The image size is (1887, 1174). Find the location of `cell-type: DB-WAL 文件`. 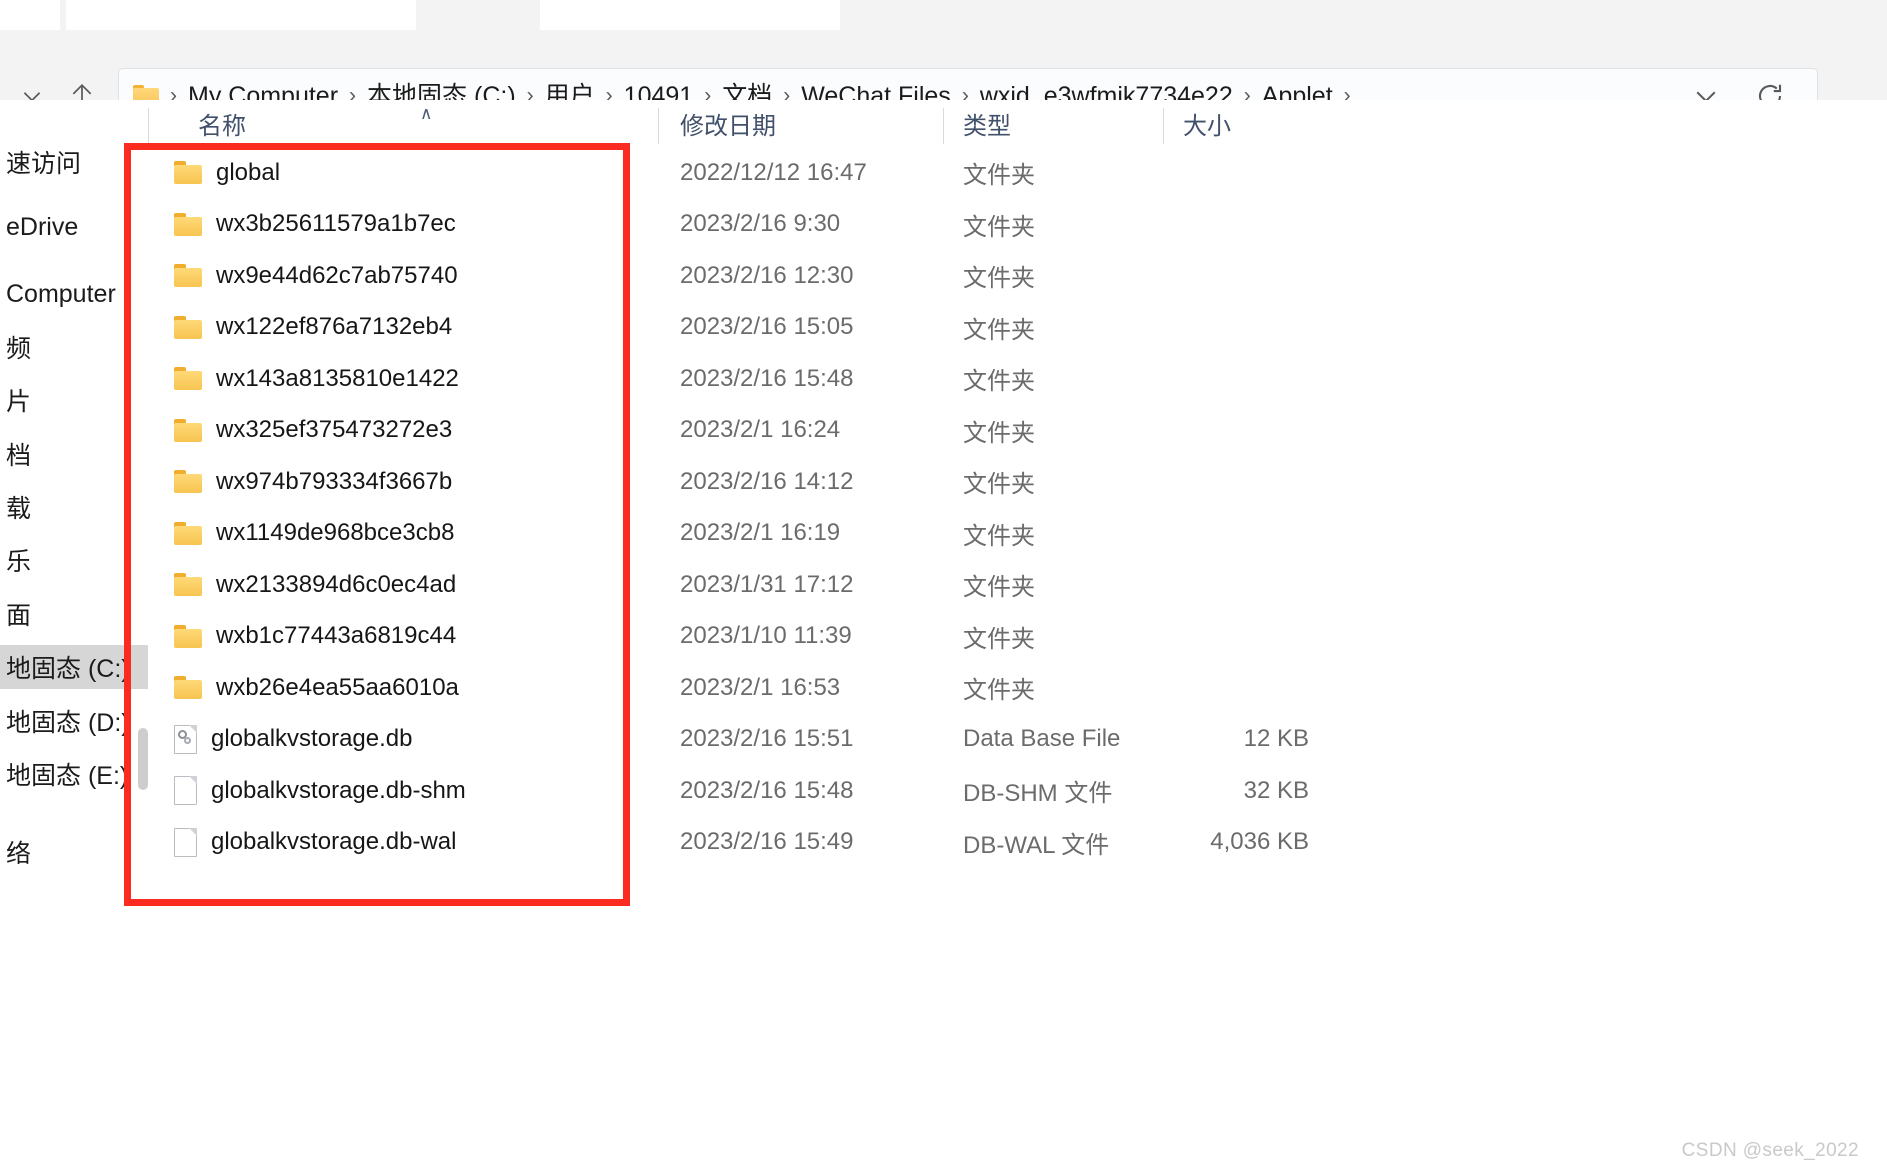

cell-type: DB-WAL 文件 is located at coordinates (1036, 845).